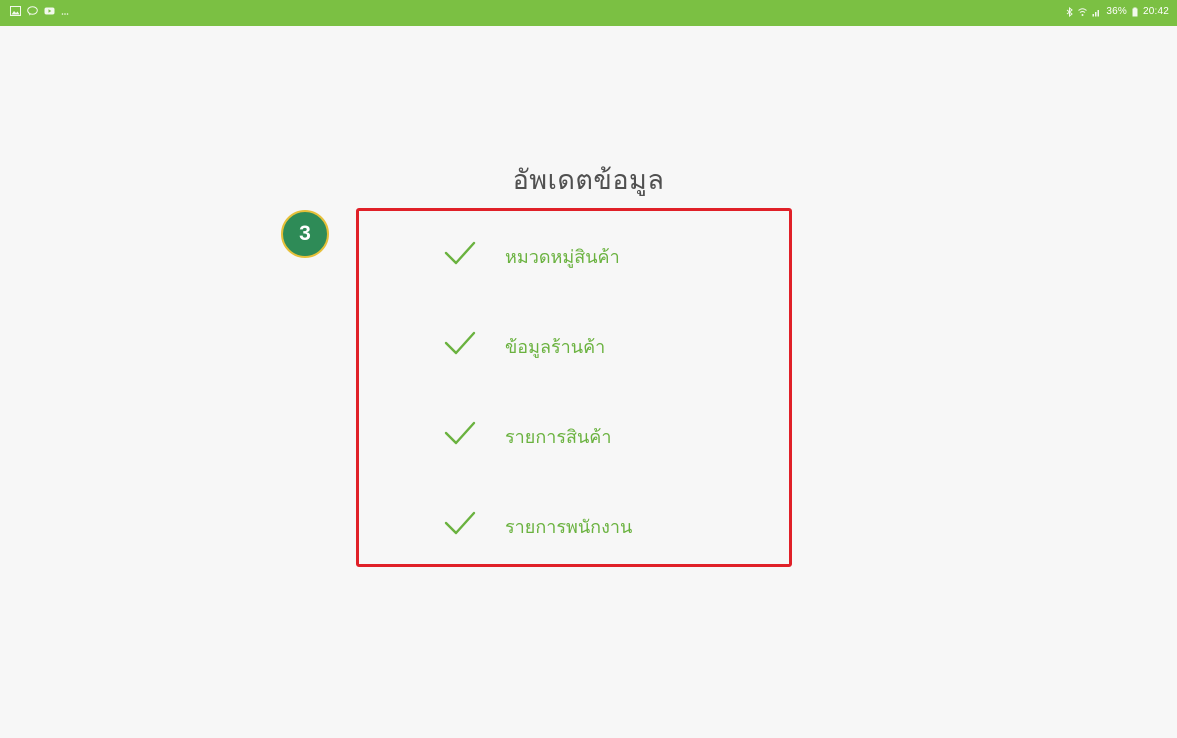 The image size is (1177, 738). Describe the element at coordinates (15, 11) in the screenshot. I see `gallery-icon` at that location.